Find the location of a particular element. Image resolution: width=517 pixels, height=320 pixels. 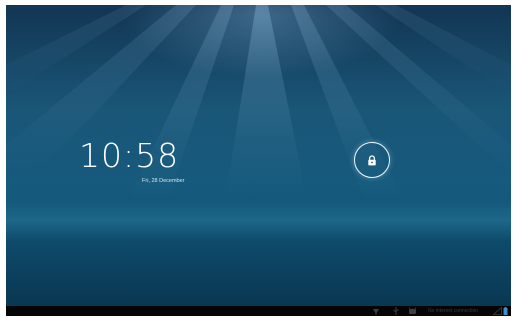

battery-icon is located at coordinates (505, 311).